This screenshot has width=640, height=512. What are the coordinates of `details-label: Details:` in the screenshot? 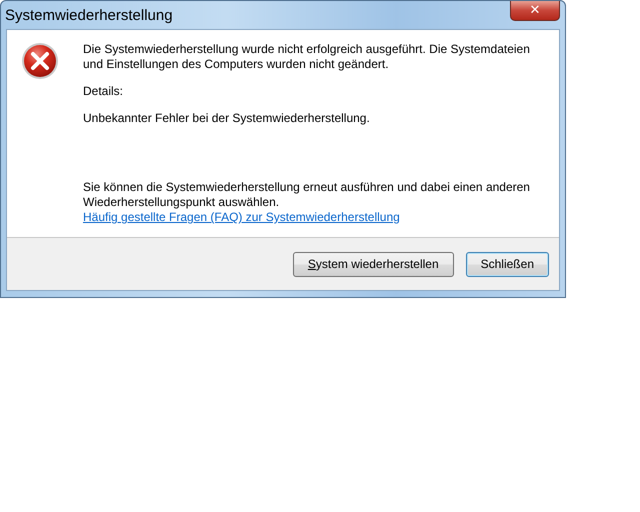 It's located at (103, 91).